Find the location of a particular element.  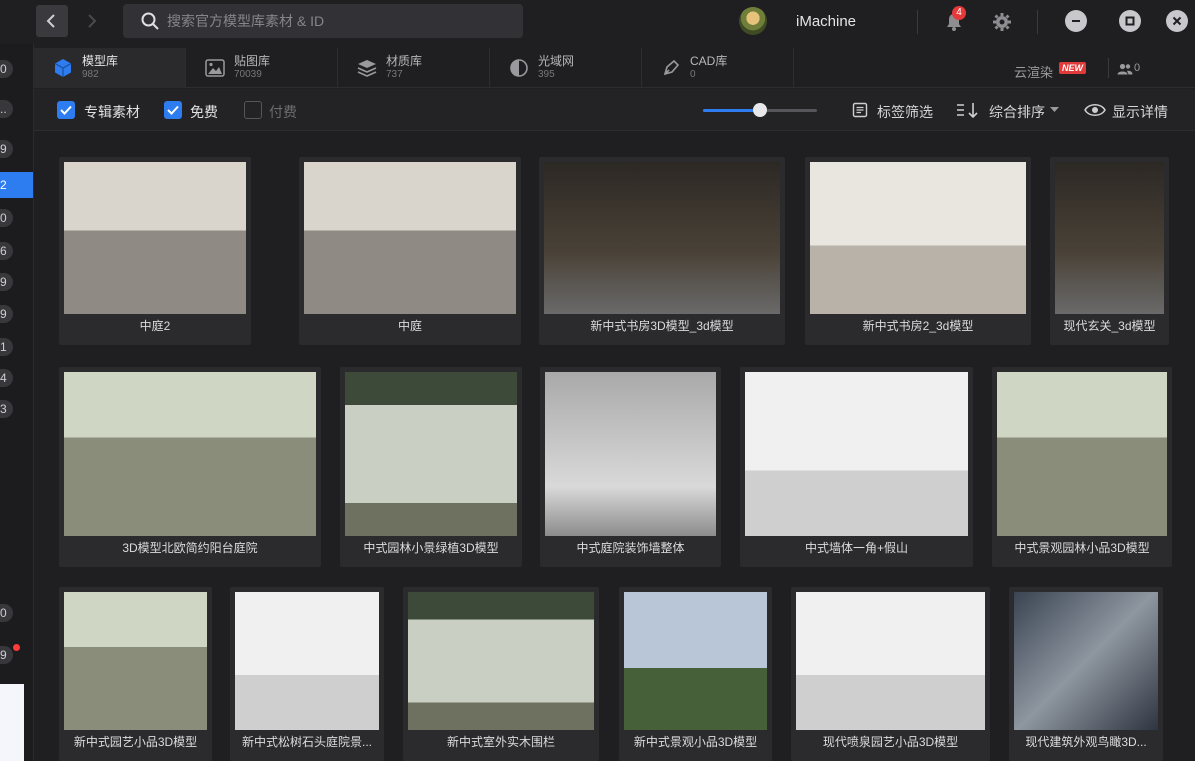

chevron-down-icon is located at coordinates (1054, 110).